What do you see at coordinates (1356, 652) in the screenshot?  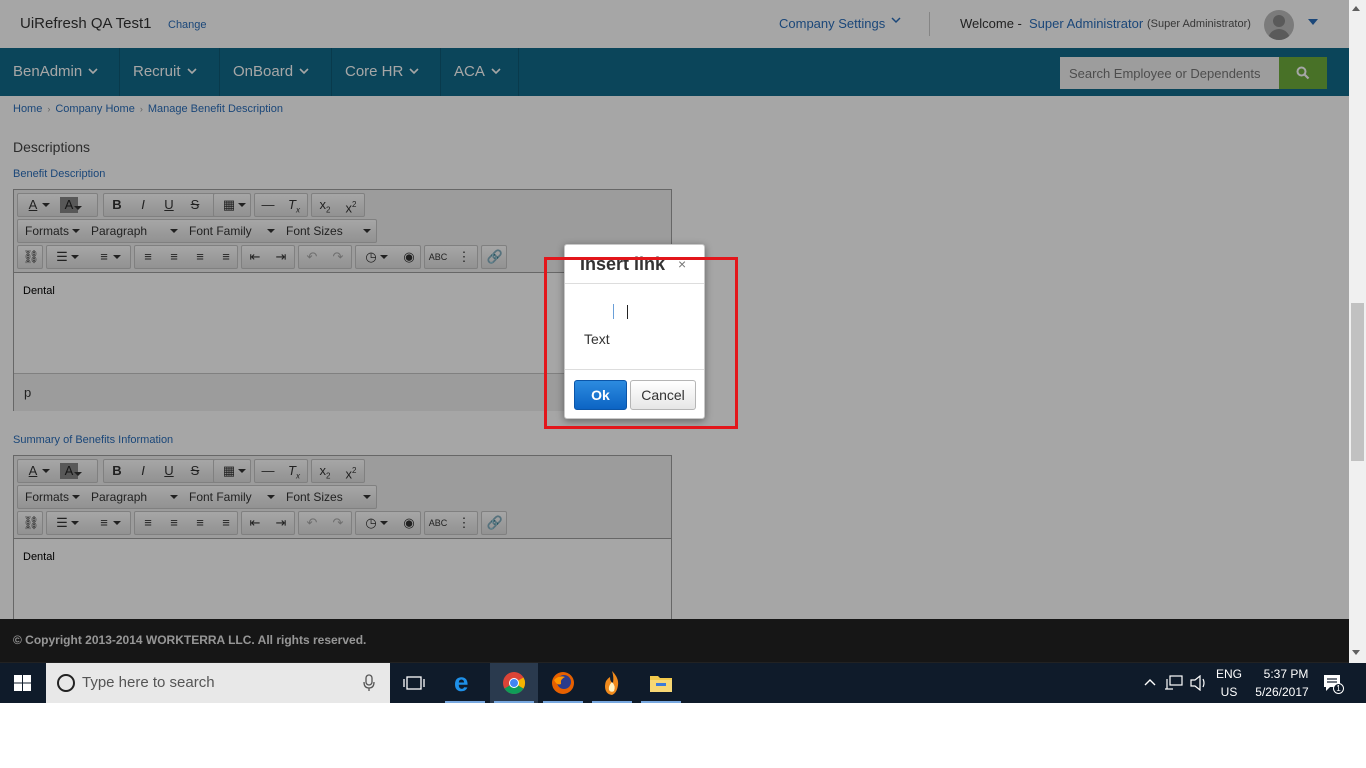 I see `scroll-down-arrow-icon` at bounding box center [1356, 652].